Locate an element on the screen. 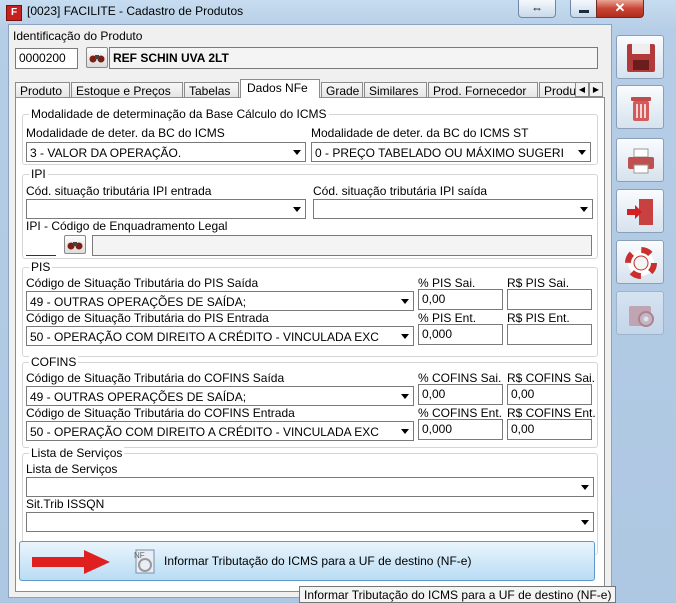  ipi-enq-code-field is located at coordinates (41, 245).